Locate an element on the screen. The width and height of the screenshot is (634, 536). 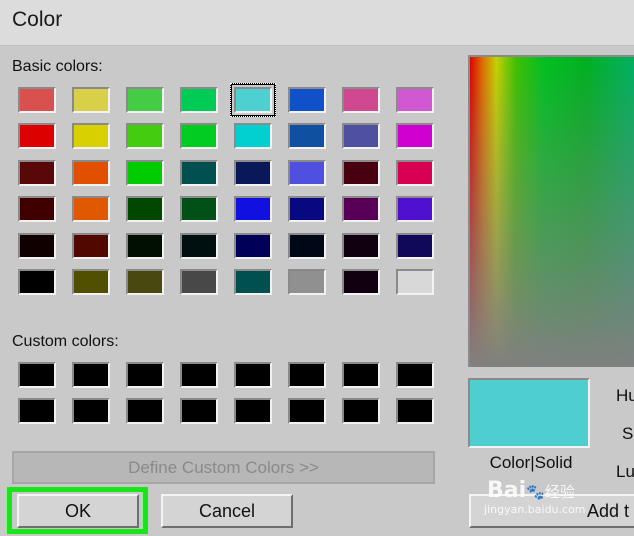
watermark-cn: 经验 is located at coordinates (559, 492).